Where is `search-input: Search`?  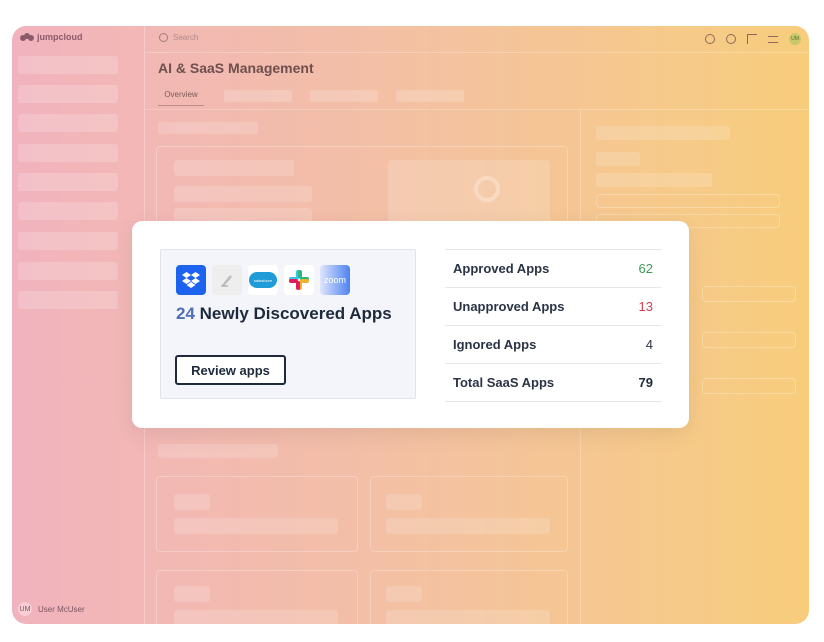 search-input: Search is located at coordinates (178, 37).